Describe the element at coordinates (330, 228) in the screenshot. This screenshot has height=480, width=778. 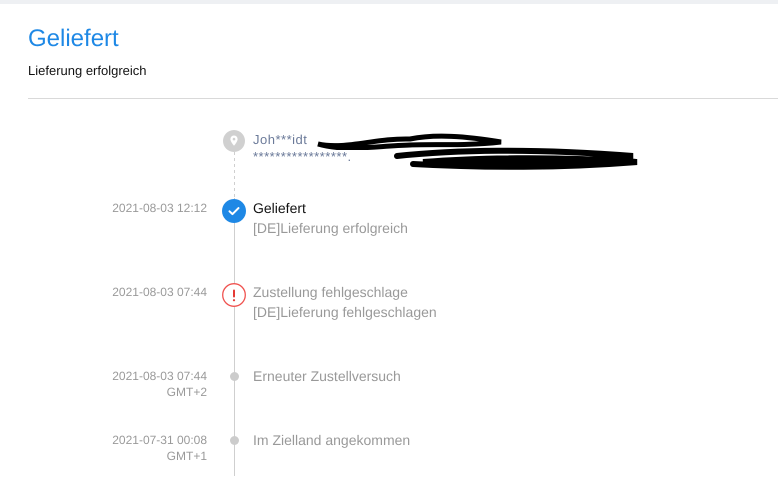
I see `event-detail: [DE]Lieferung erfolgreich` at that location.